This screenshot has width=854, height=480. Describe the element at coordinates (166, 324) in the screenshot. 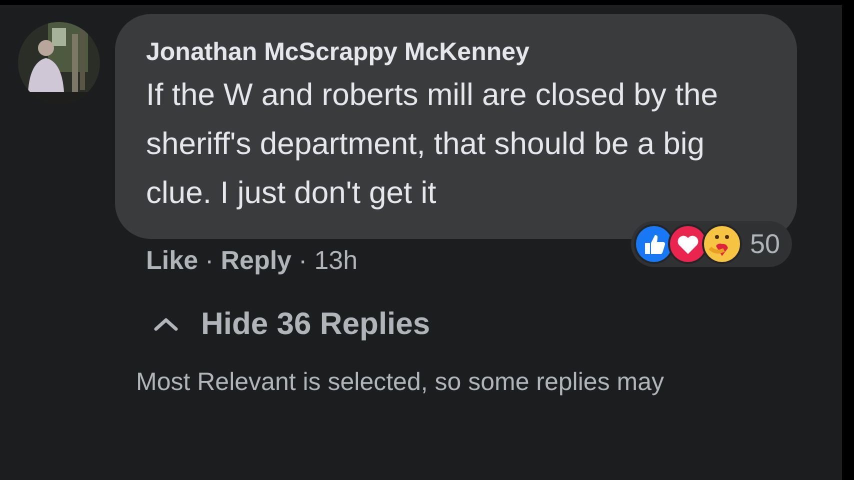

I see `chevron-up-icon` at that location.